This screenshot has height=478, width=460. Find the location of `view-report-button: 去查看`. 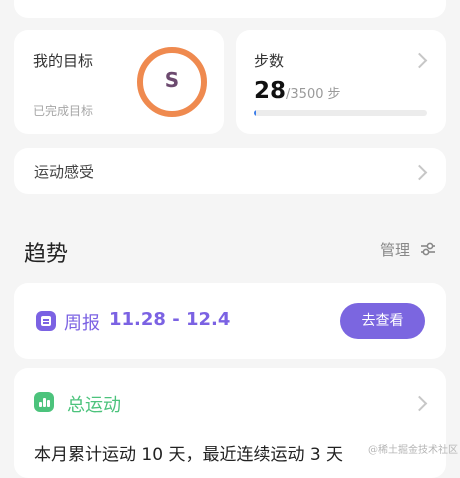

view-report-button: 去查看 is located at coordinates (382, 321).